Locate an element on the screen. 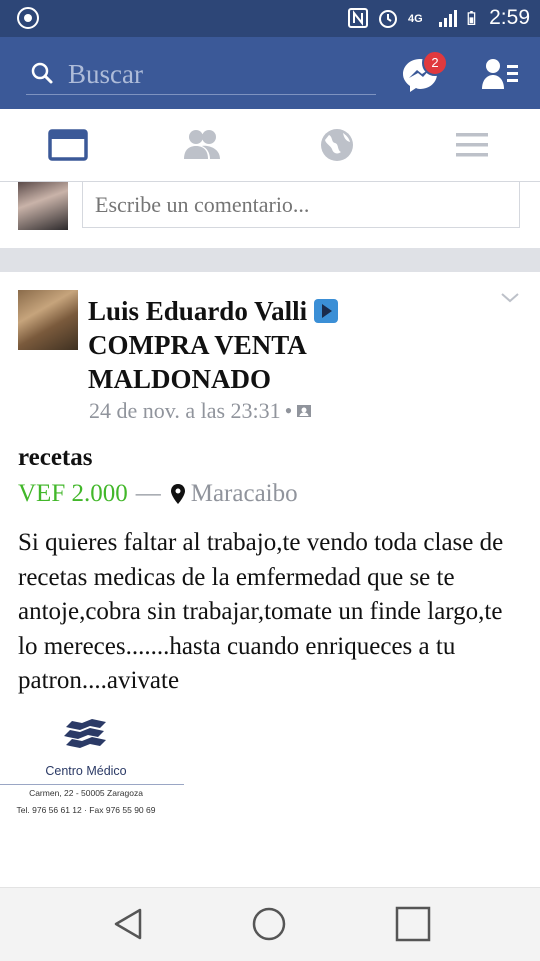  listing-title: recetas is located at coordinates (55, 457).